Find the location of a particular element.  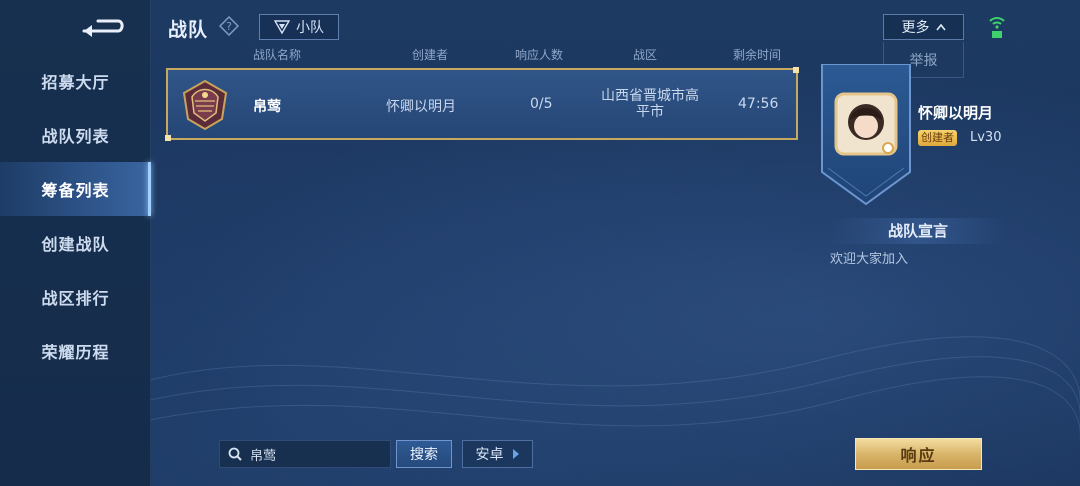

column-header-region: 战区 is located at coordinates (645, 55).